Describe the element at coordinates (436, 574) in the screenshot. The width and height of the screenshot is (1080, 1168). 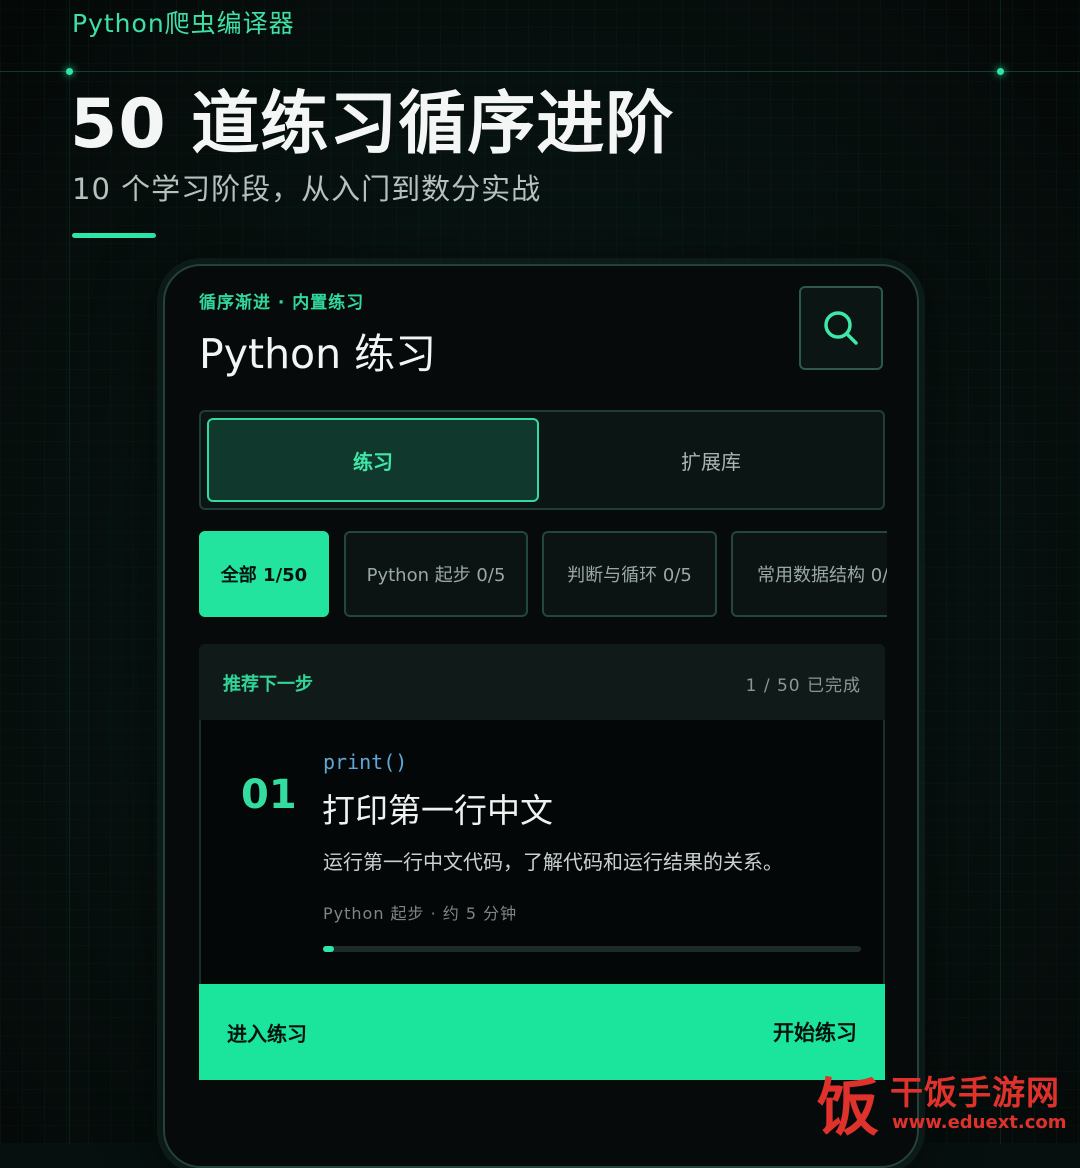
I see `filter-chip-python-basics: Python 起步 0/5` at that location.